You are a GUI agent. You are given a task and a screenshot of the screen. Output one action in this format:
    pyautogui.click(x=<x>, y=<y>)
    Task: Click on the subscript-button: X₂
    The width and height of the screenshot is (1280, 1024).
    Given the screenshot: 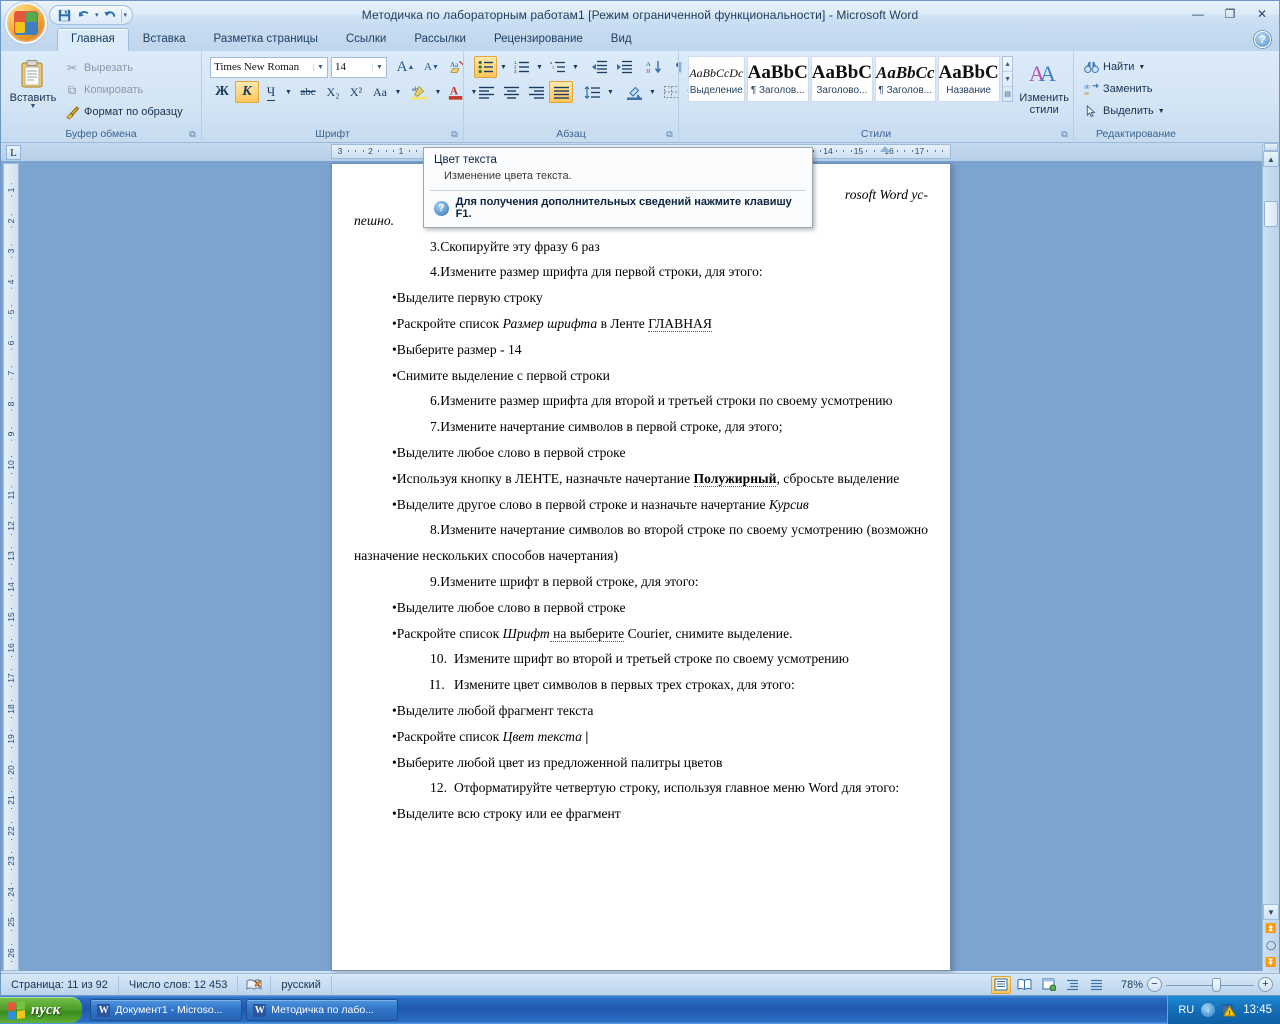 What is the action you would take?
    pyautogui.click(x=333, y=92)
    